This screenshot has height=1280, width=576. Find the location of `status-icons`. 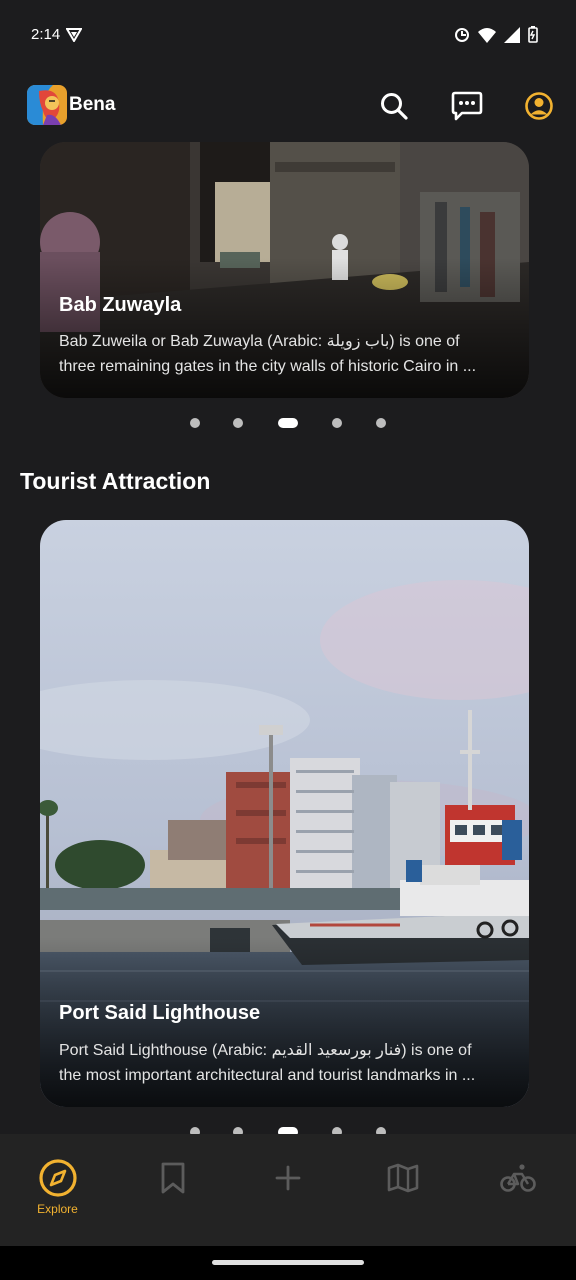

status-icons is located at coordinates (496, 34).